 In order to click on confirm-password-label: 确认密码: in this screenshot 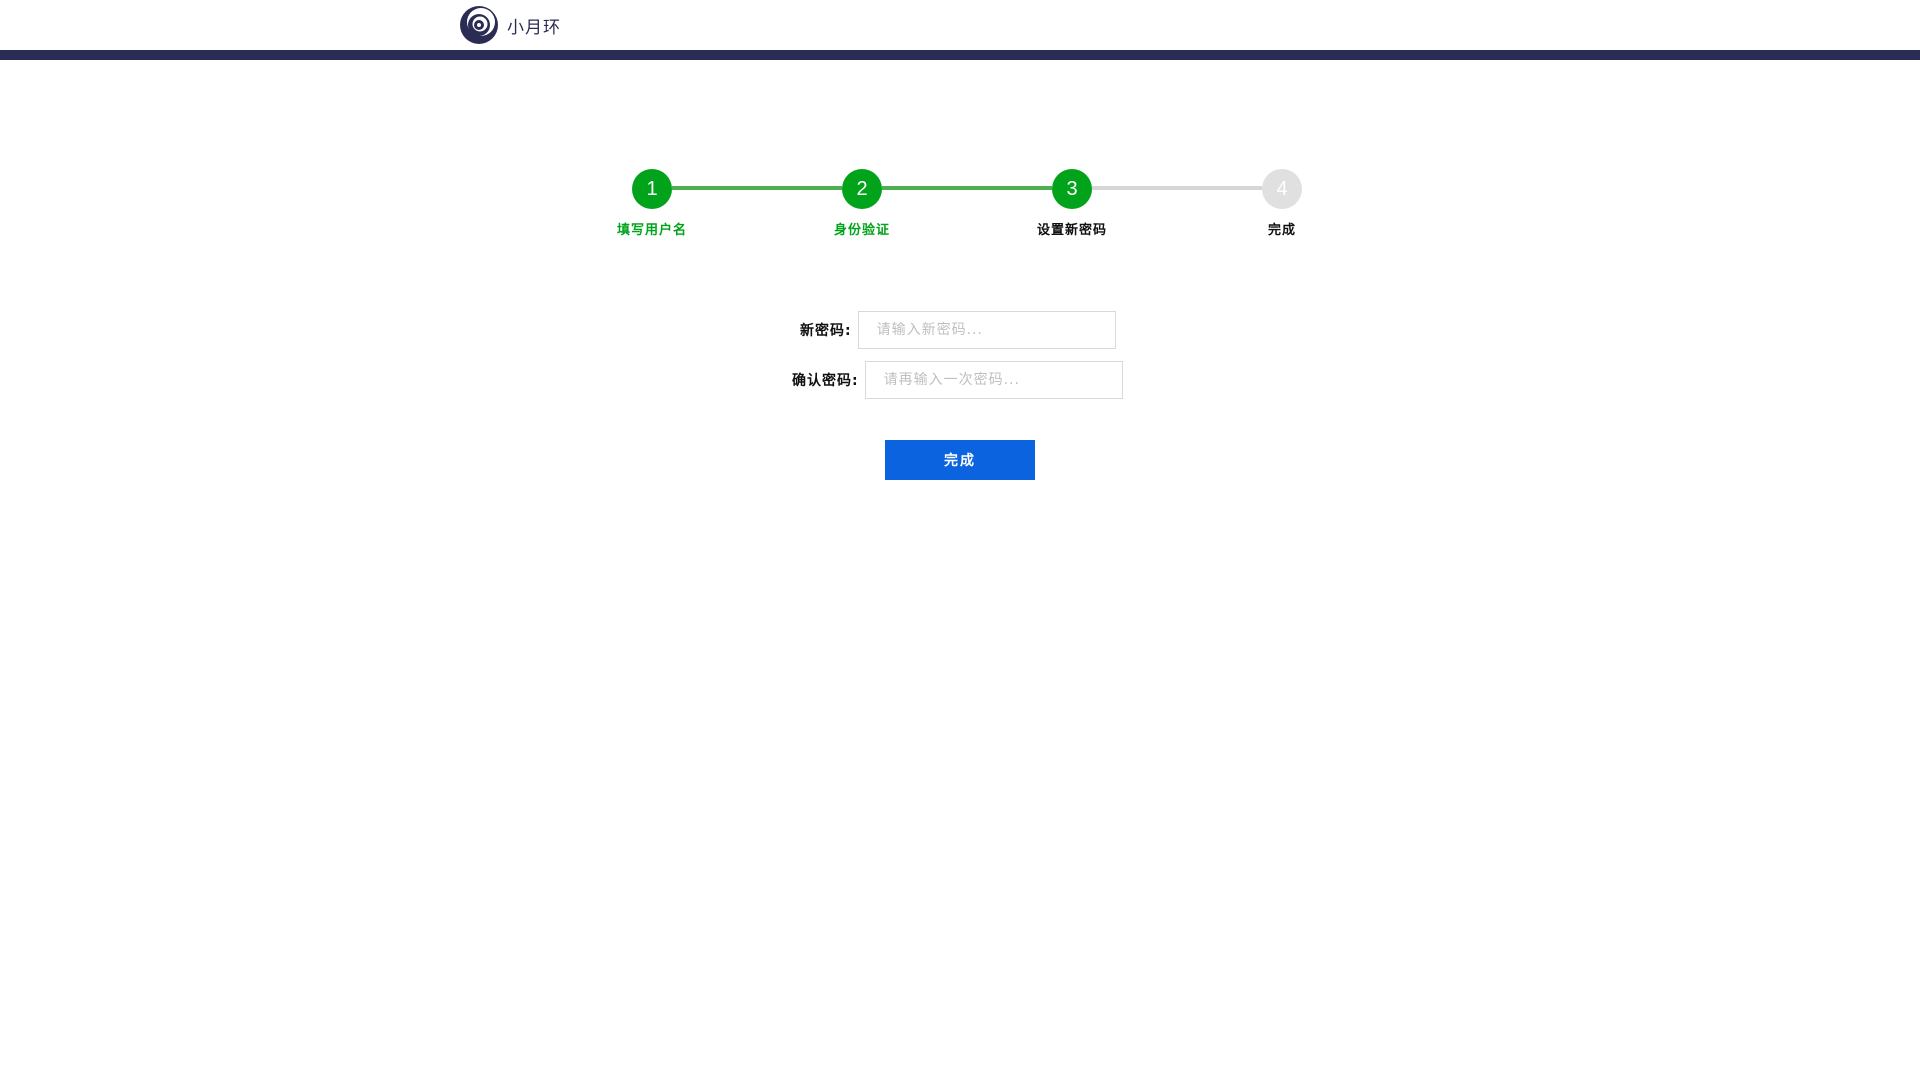, I will do `click(825, 381)`.